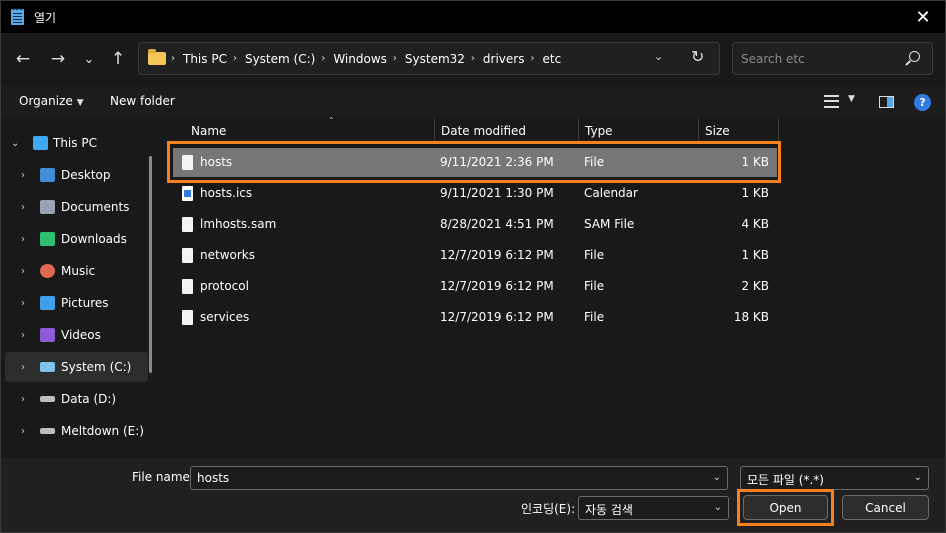 This screenshot has width=946, height=533. I want to click on sidebar-item-this-pc: ⌄ This PC, so click(76, 143).